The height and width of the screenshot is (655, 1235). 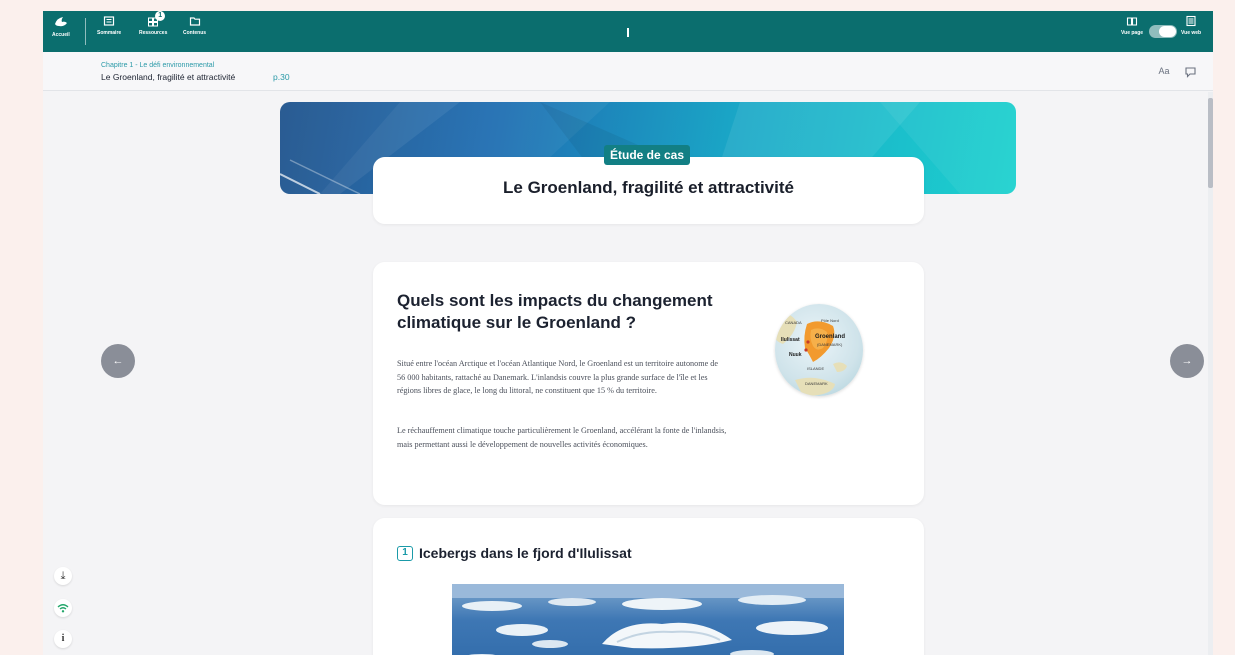 I want to click on document-number: 1, so click(x=405, y=553).